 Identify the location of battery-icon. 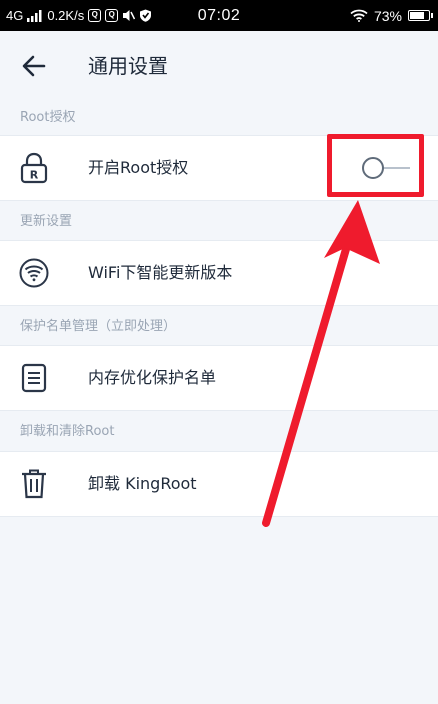
(420, 15).